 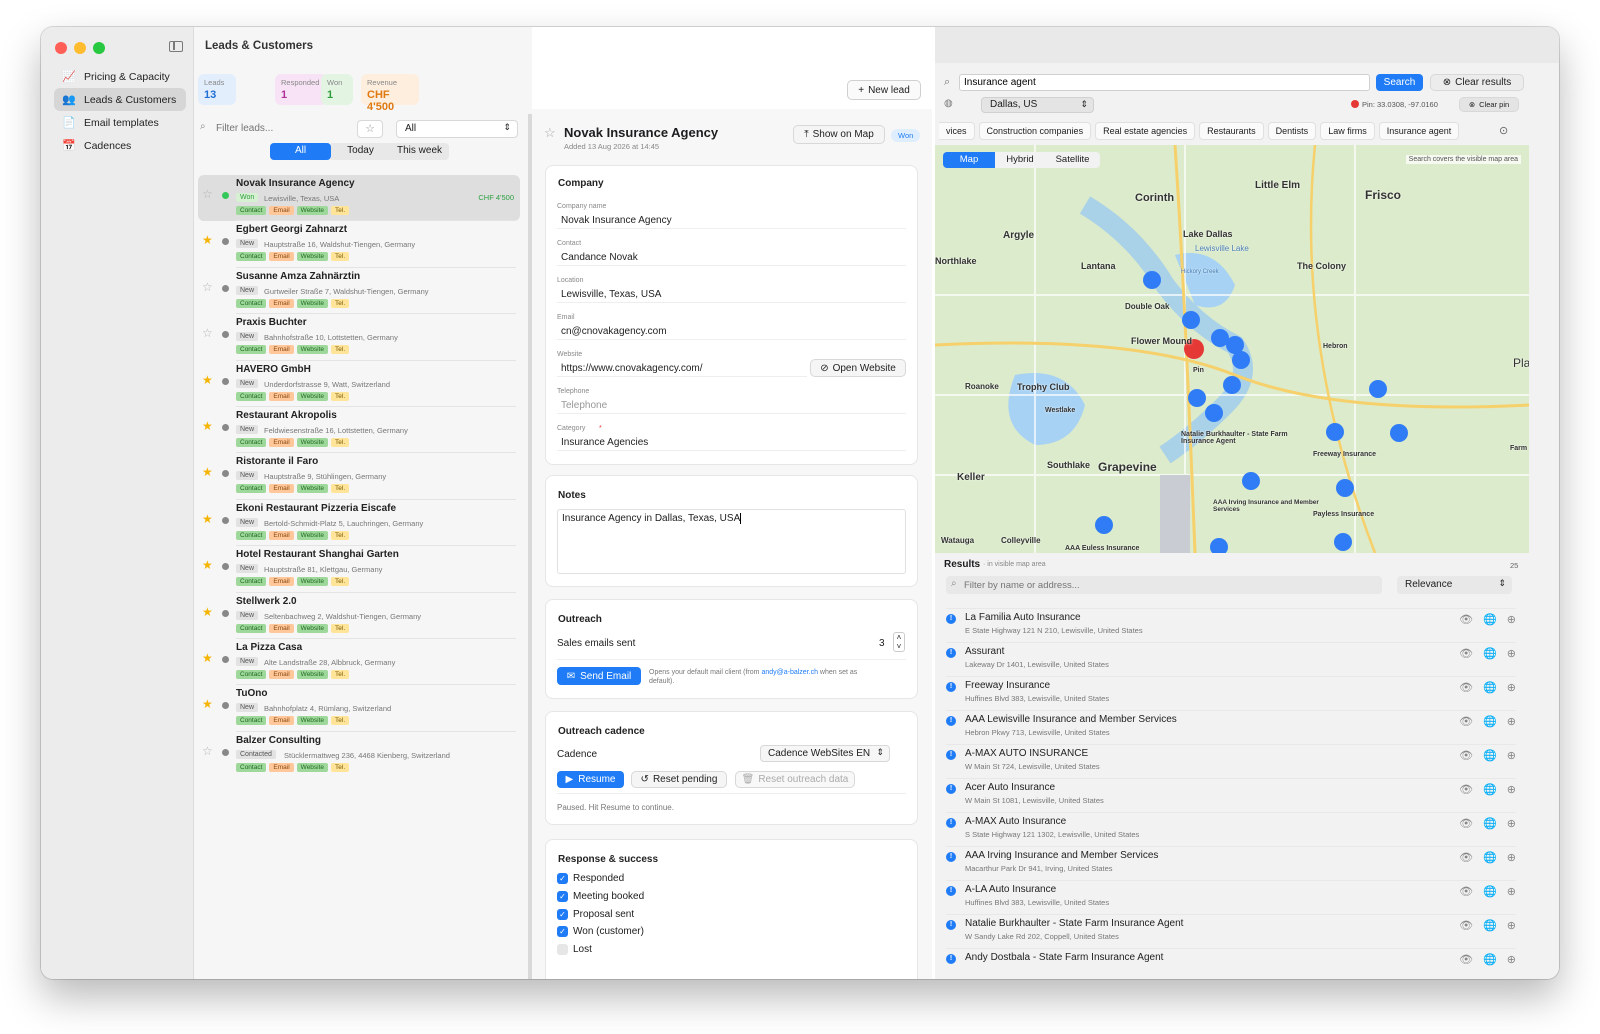 I want to click on minimize-window-button, so click(x=80, y=48).